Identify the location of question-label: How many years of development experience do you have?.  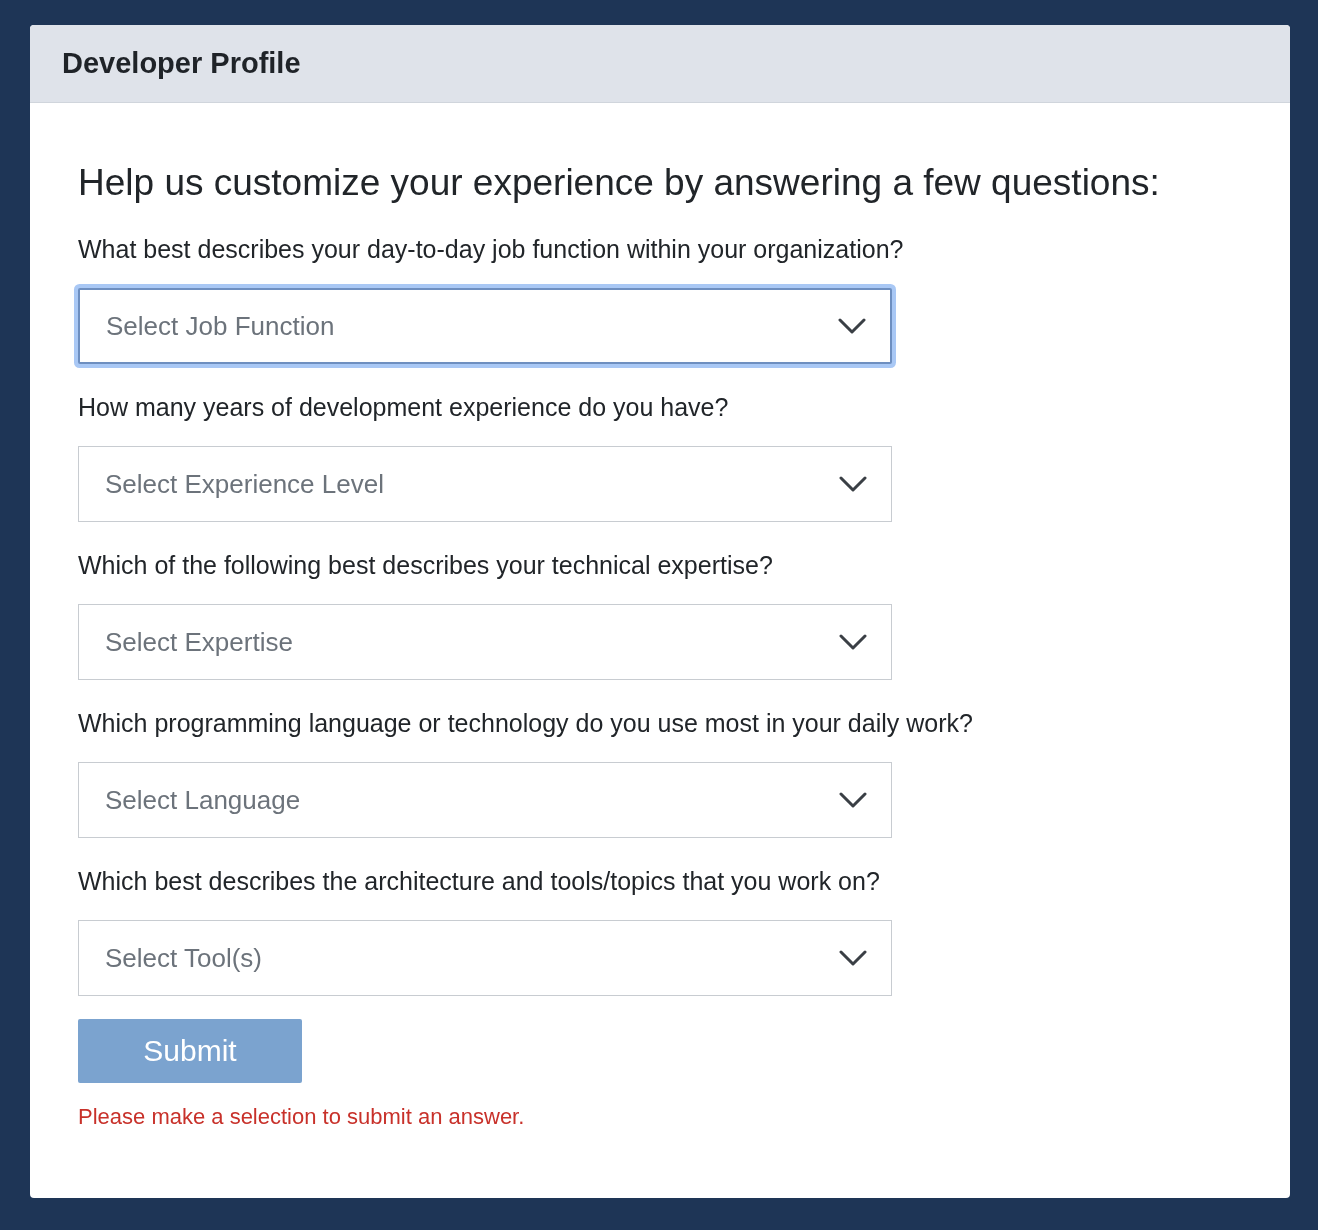
(404, 407).